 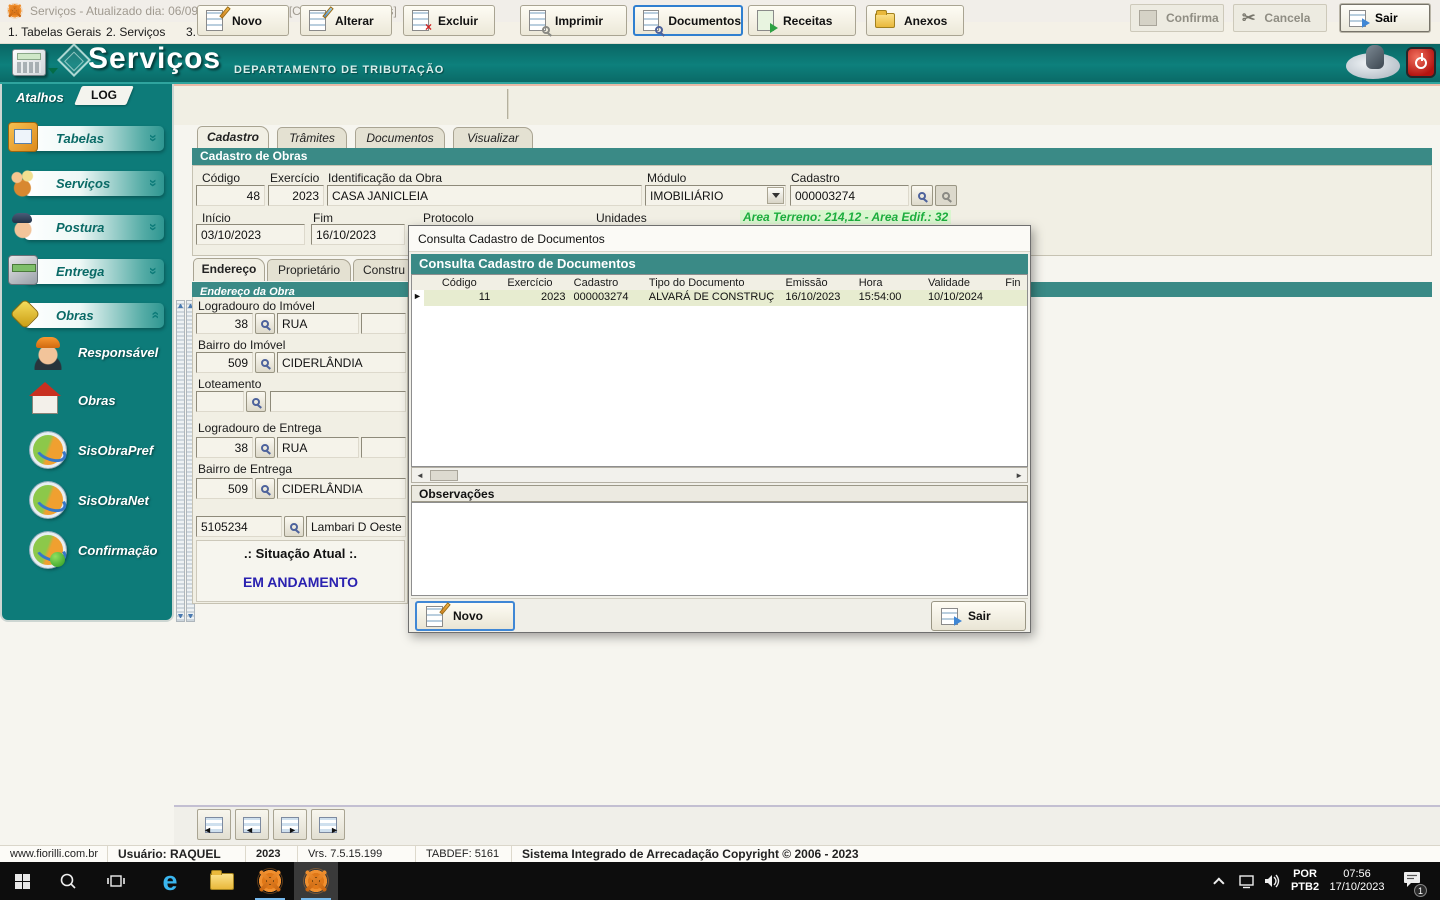 What do you see at coordinates (54, 32) in the screenshot?
I see `menu-tabelas-gerais: 1. Tabelas Gerais` at bounding box center [54, 32].